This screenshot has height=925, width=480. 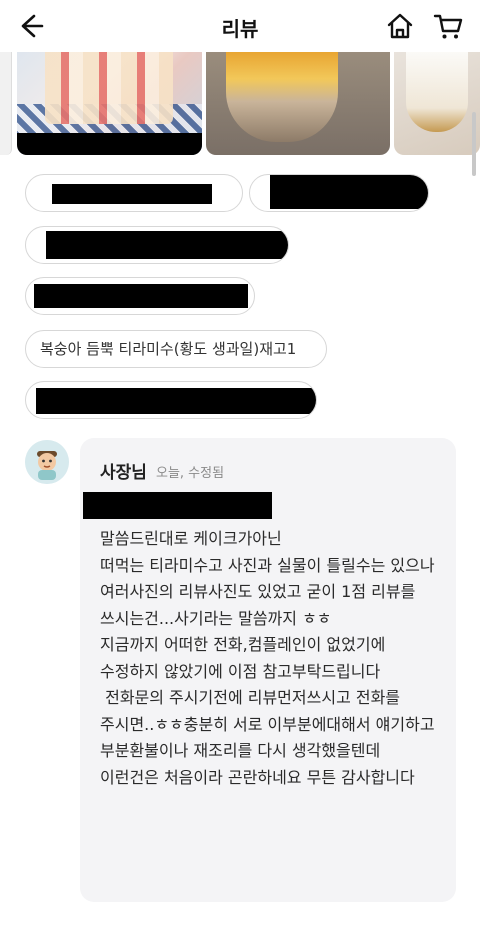 I want to click on owner-name: 사장님, so click(x=123, y=473).